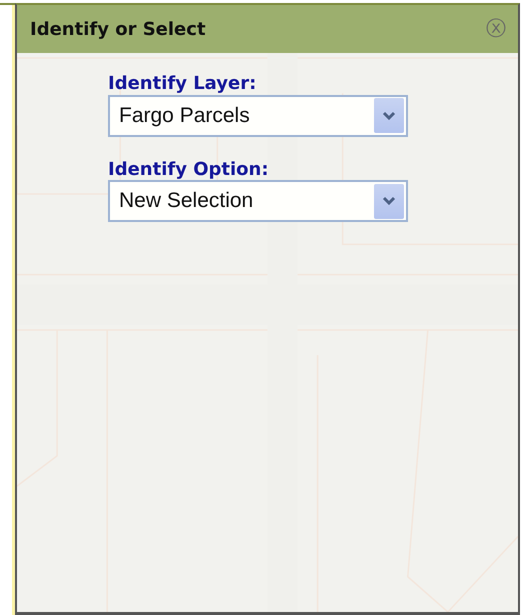 The height and width of the screenshot is (615, 524). Describe the element at coordinates (188, 169) in the screenshot. I see `field-label: Identify Option:` at that location.